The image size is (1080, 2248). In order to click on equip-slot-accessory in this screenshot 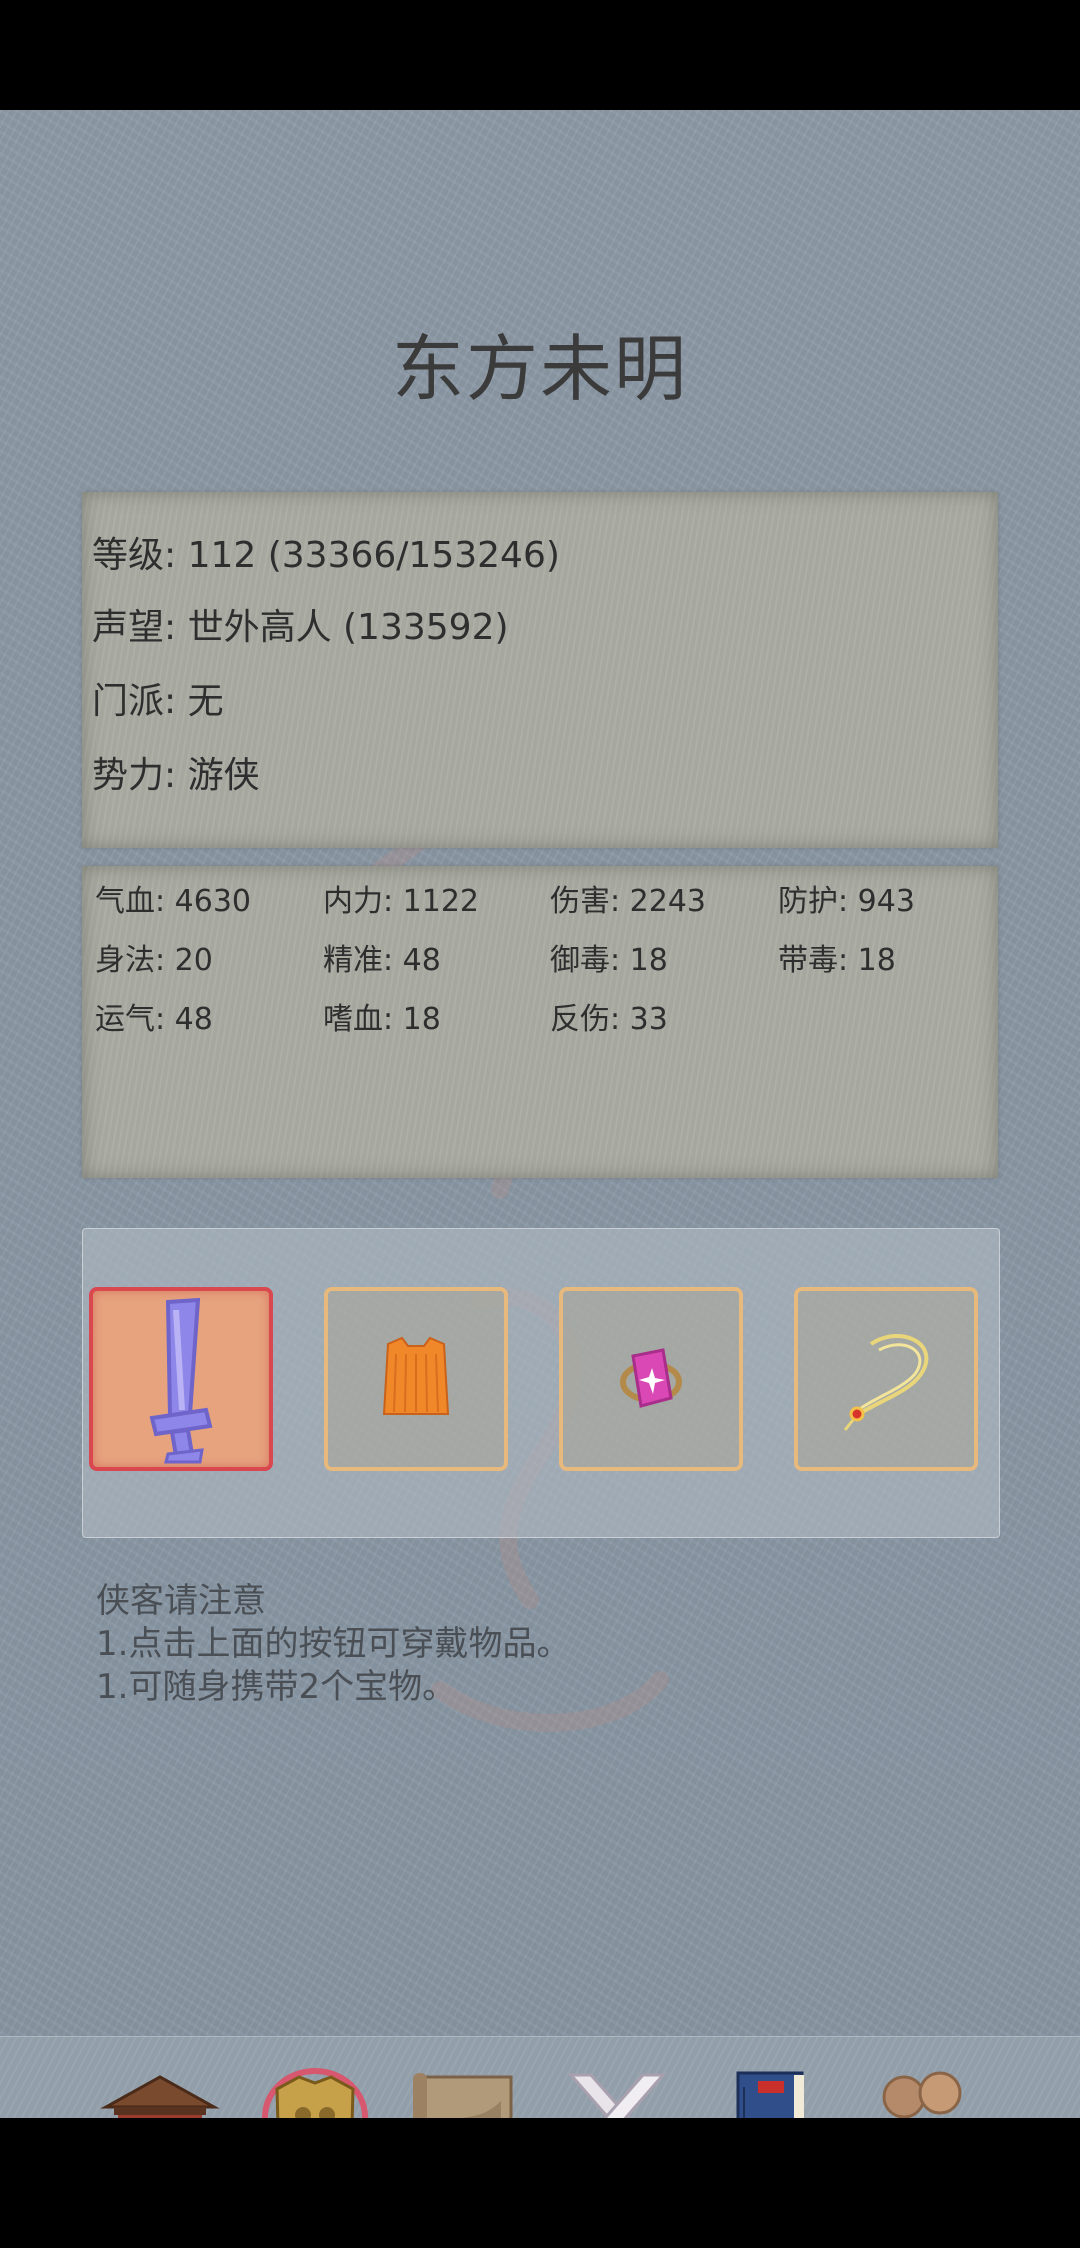, I will do `click(886, 1379)`.